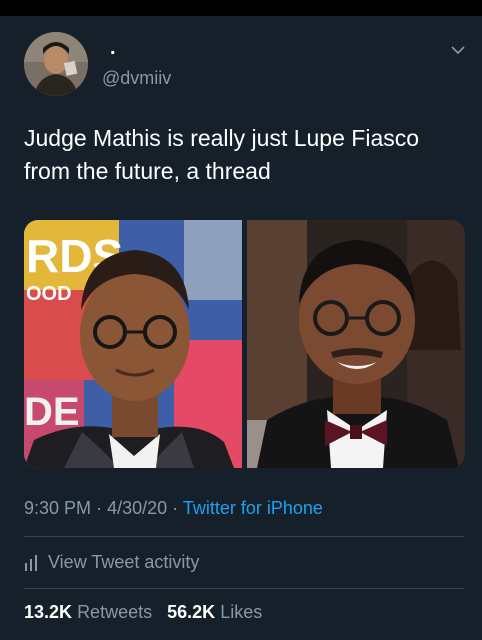  What do you see at coordinates (137, 508) in the screenshot?
I see `tweet-date: 4/30/20` at bounding box center [137, 508].